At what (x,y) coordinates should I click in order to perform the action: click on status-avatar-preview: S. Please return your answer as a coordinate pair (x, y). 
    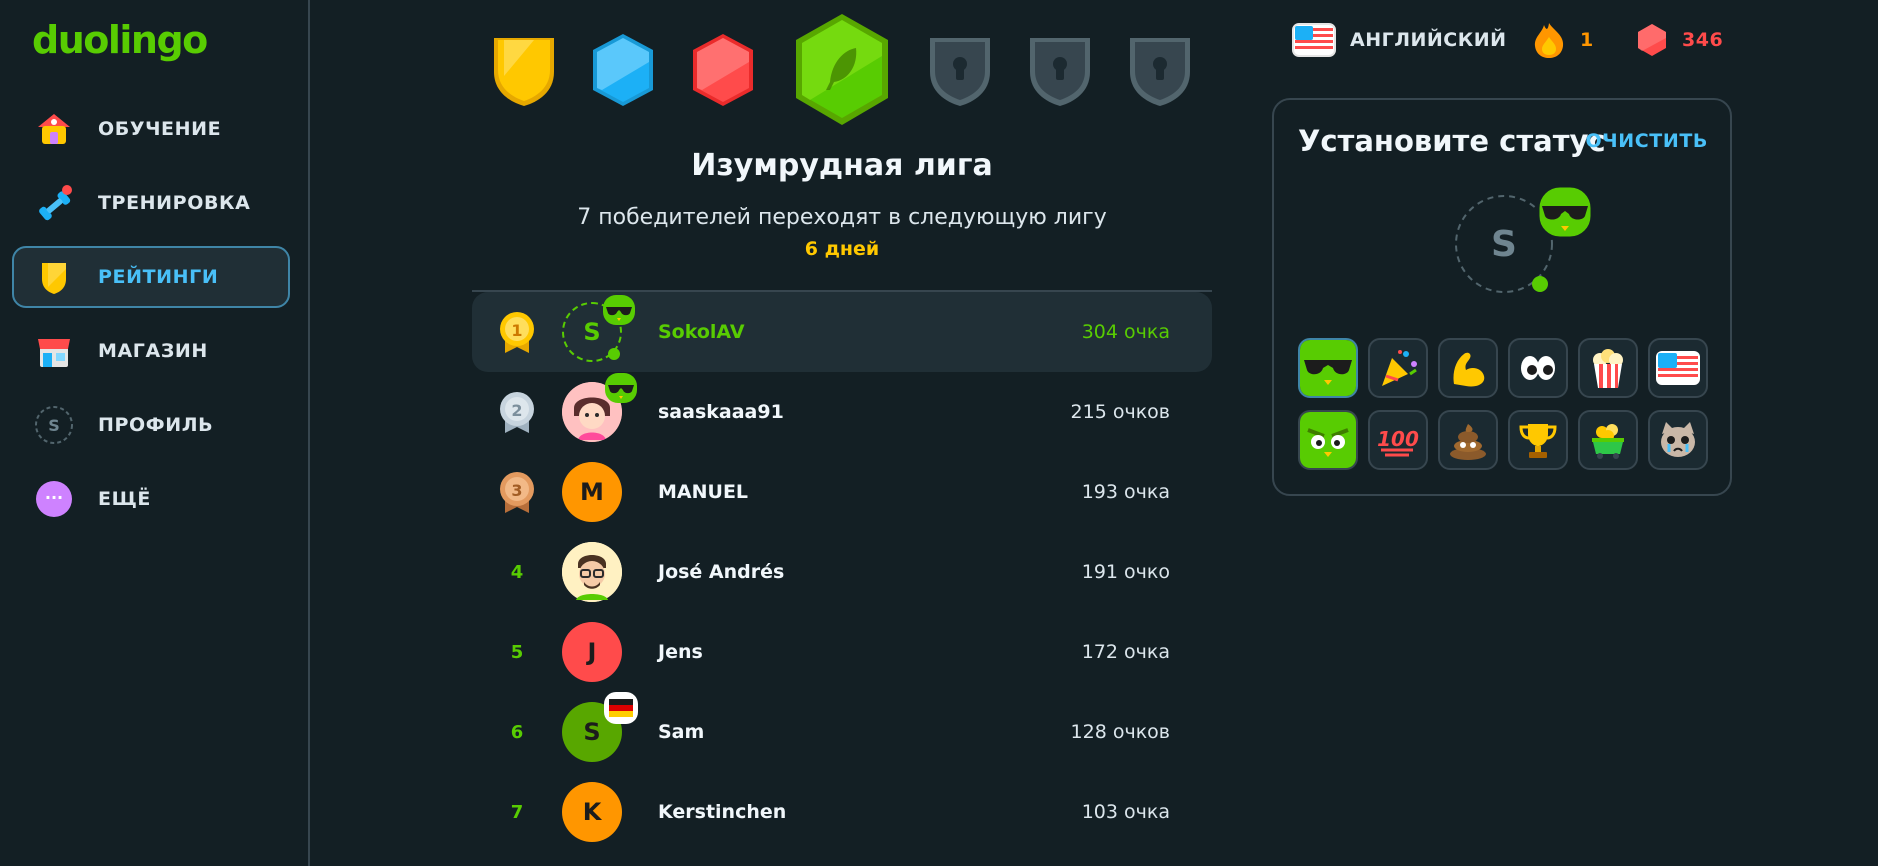
    Looking at the image, I should click on (1524, 240).